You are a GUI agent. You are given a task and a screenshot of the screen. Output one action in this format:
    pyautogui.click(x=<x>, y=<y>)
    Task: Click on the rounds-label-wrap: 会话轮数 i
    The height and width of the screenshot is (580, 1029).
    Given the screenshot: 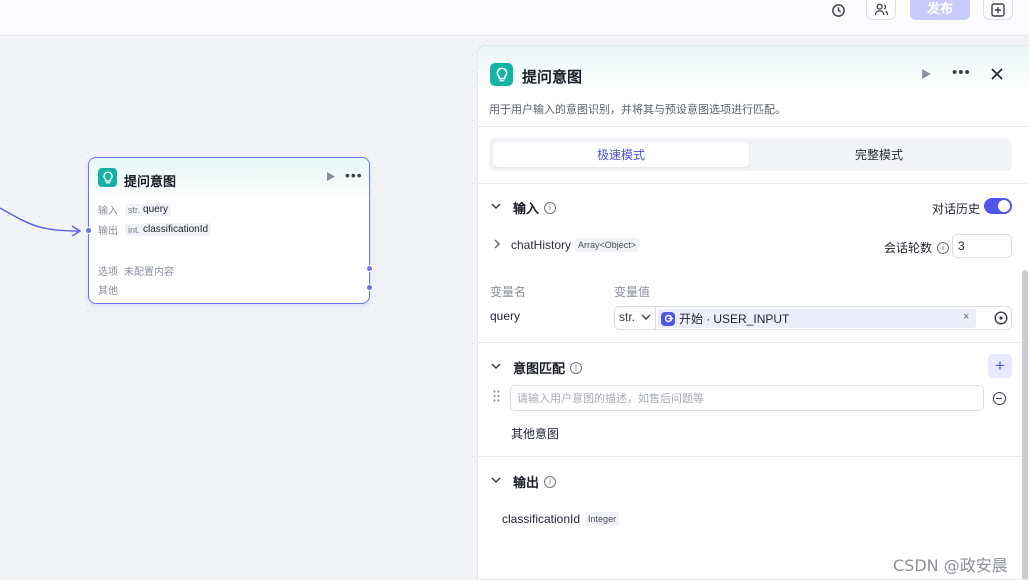 What is the action you would take?
    pyautogui.click(x=917, y=247)
    